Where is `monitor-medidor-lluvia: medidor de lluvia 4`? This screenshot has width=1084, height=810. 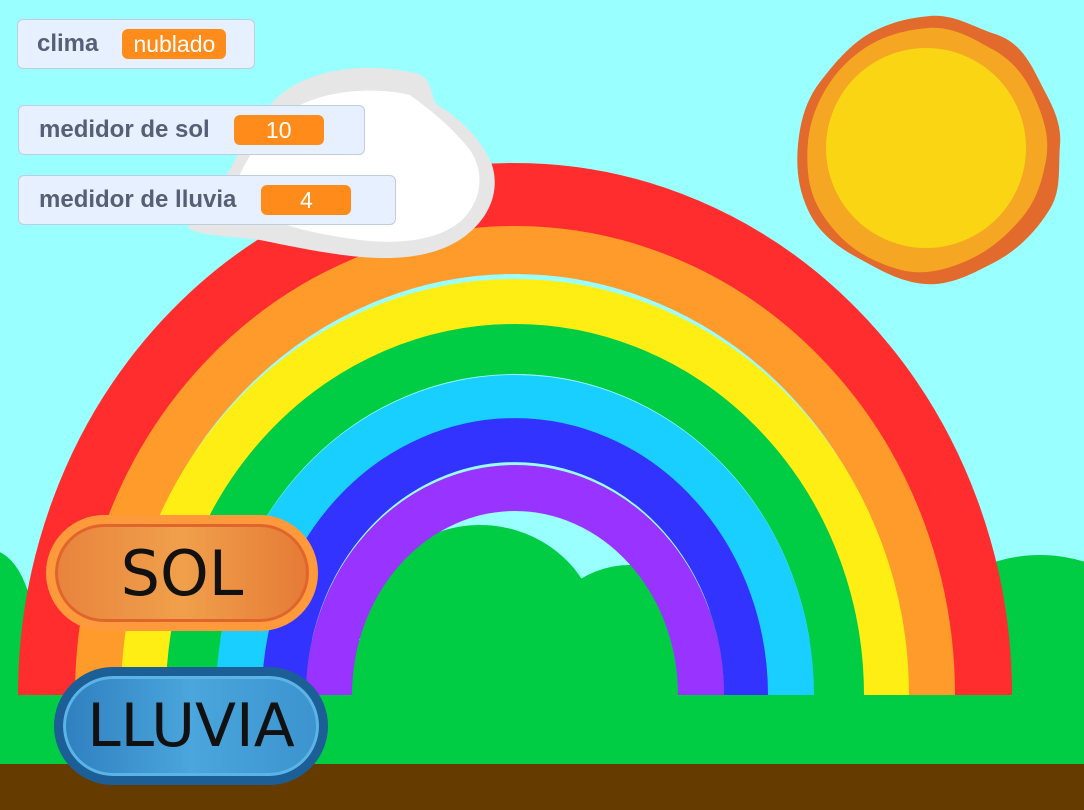 monitor-medidor-lluvia: medidor de lluvia 4 is located at coordinates (207, 200).